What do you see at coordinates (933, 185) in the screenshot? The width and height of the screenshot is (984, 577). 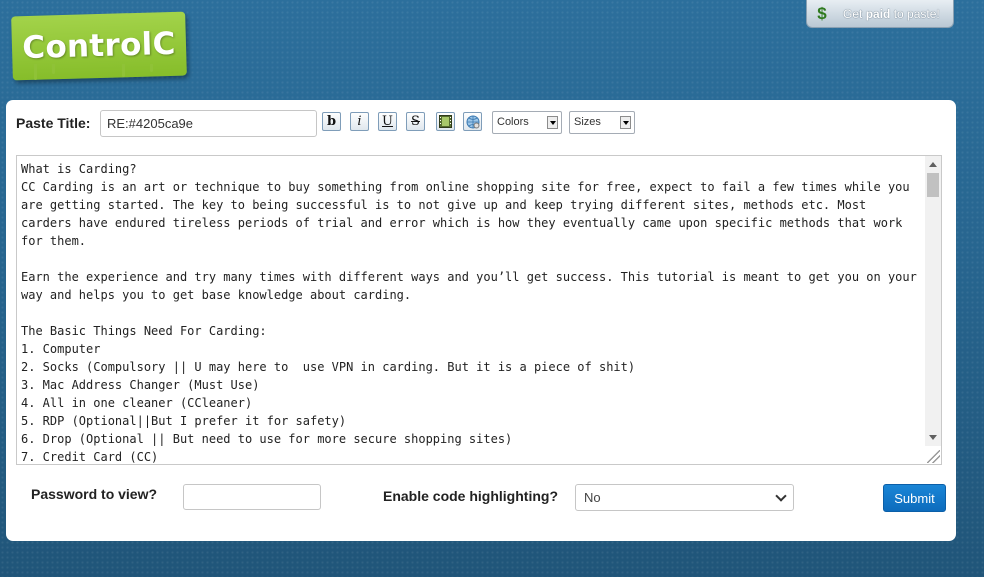 I see `scroll-thumb` at bounding box center [933, 185].